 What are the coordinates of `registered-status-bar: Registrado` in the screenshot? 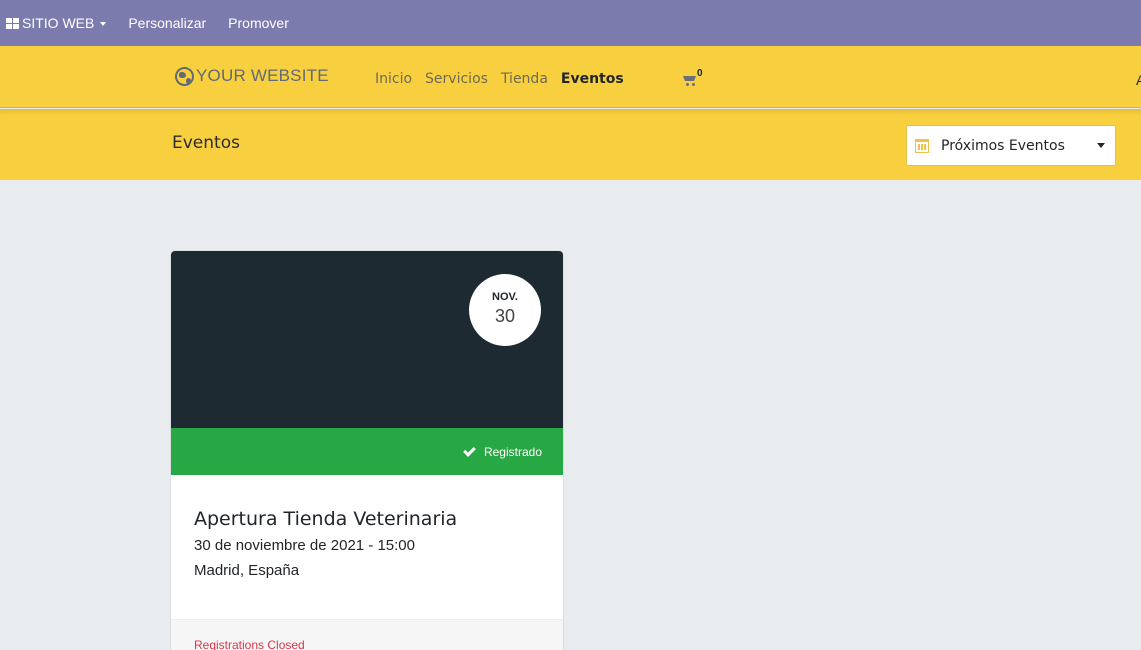 It's located at (367, 451).